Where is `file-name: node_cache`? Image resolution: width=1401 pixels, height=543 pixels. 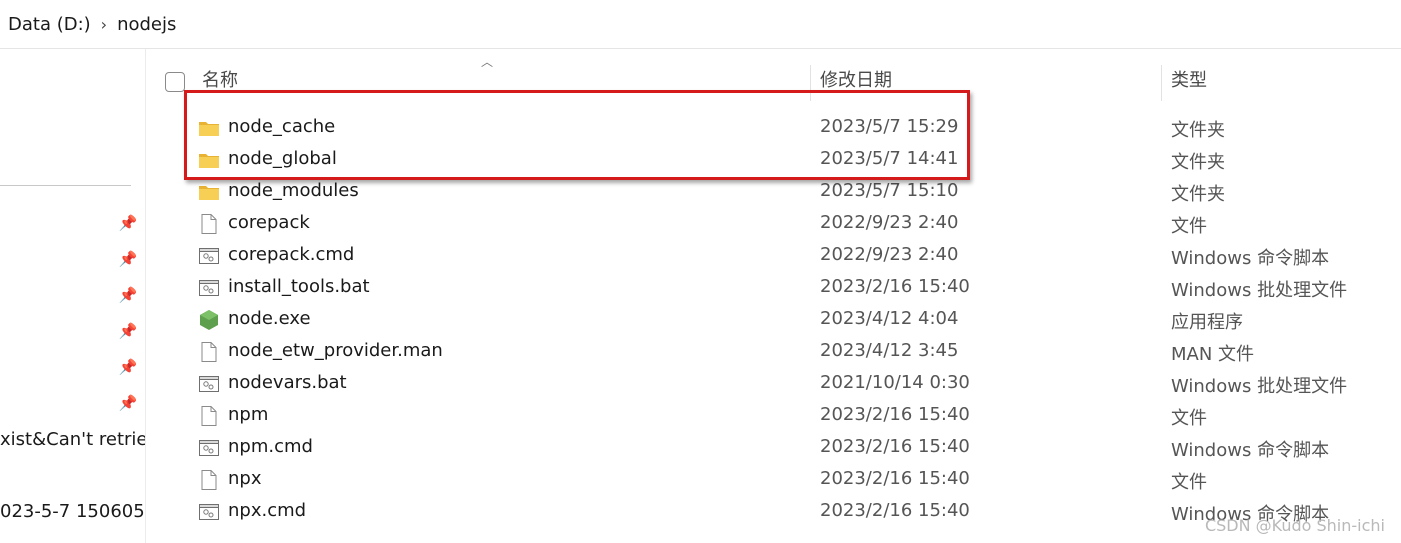
file-name: node_cache is located at coordinates (282, 126).